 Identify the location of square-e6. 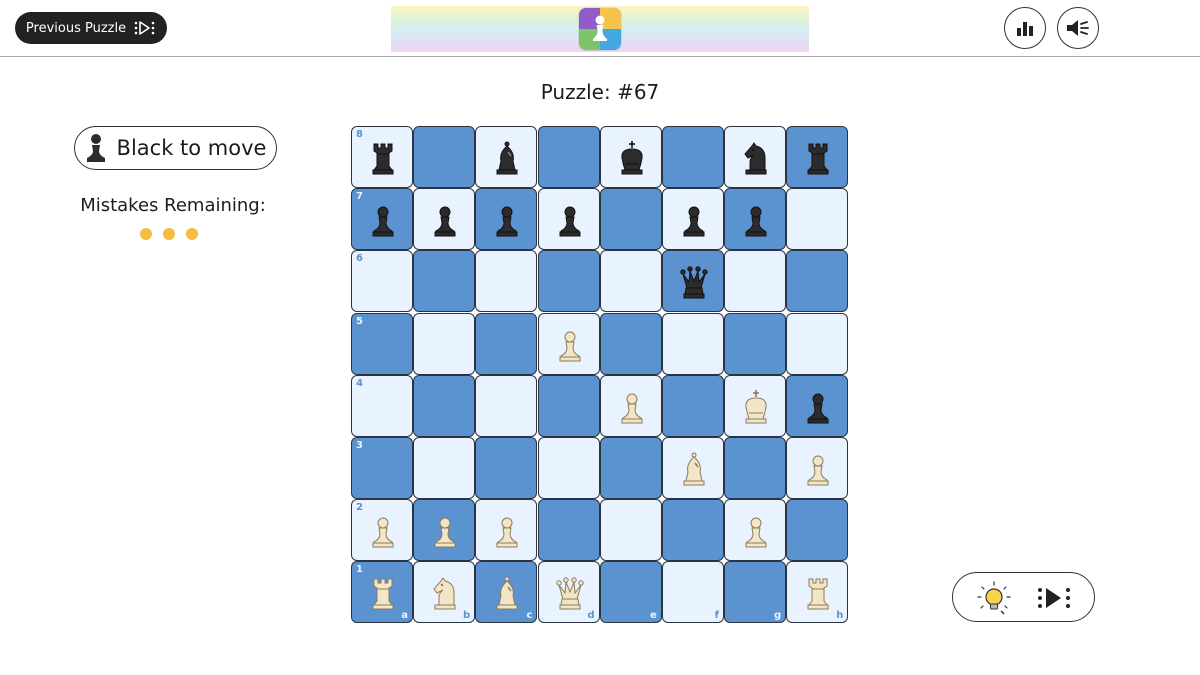
(630, 281).